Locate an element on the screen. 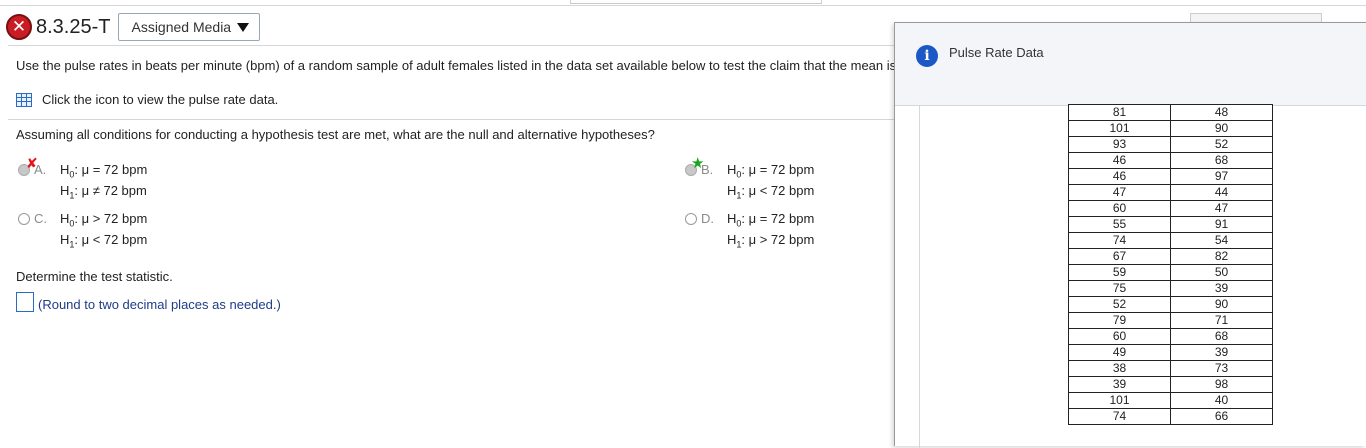 Image resolution: width=1366 pixels, height=448 pixels. option-d-radio is located at coordinates (691, 219).